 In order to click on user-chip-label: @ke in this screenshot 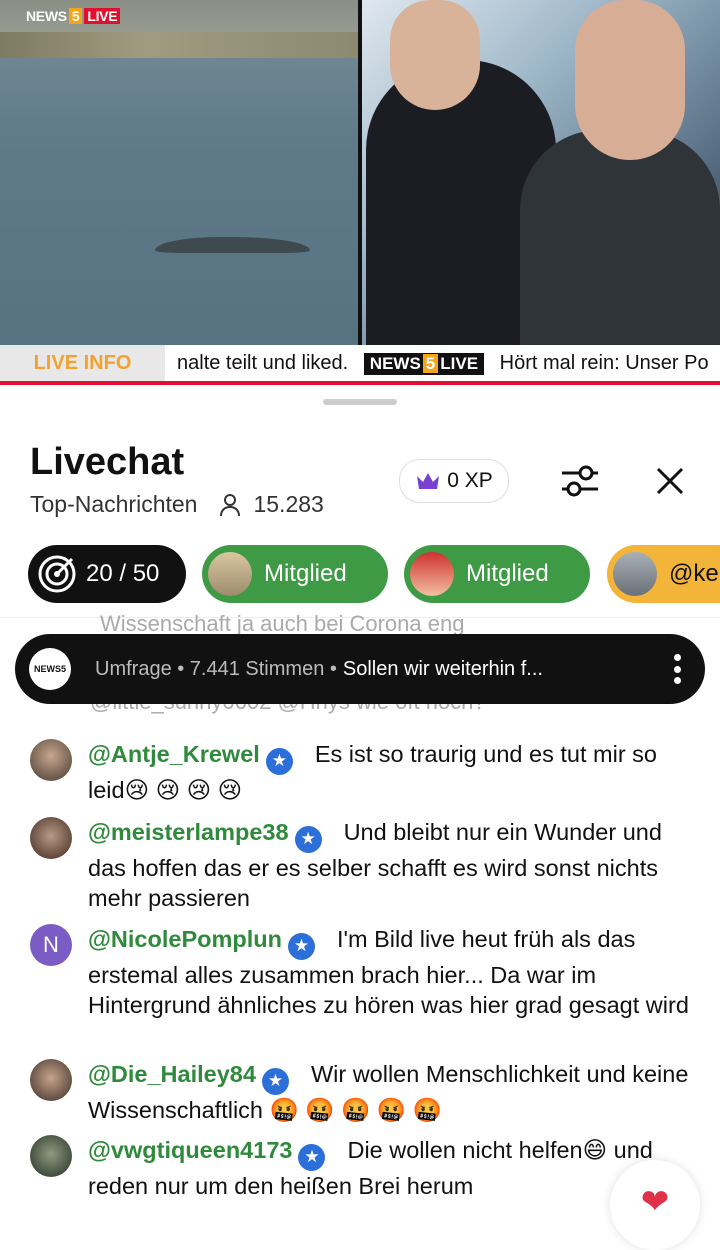, I will do `click(694, 573)`.